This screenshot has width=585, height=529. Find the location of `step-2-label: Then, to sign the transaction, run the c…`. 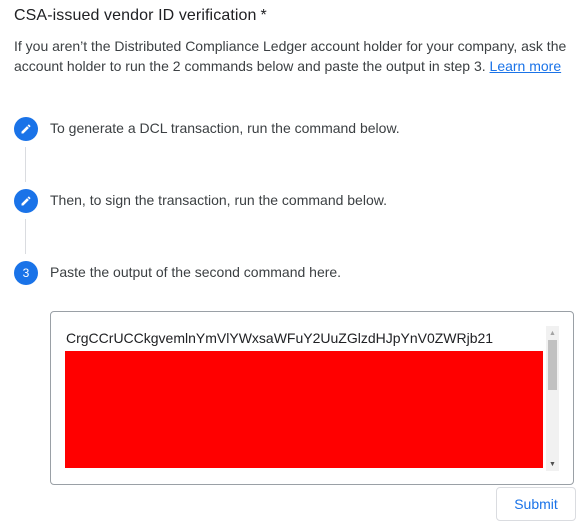

step-2-label: Then, to sign the transaction, run the c… is located at coordinates (218, 200).